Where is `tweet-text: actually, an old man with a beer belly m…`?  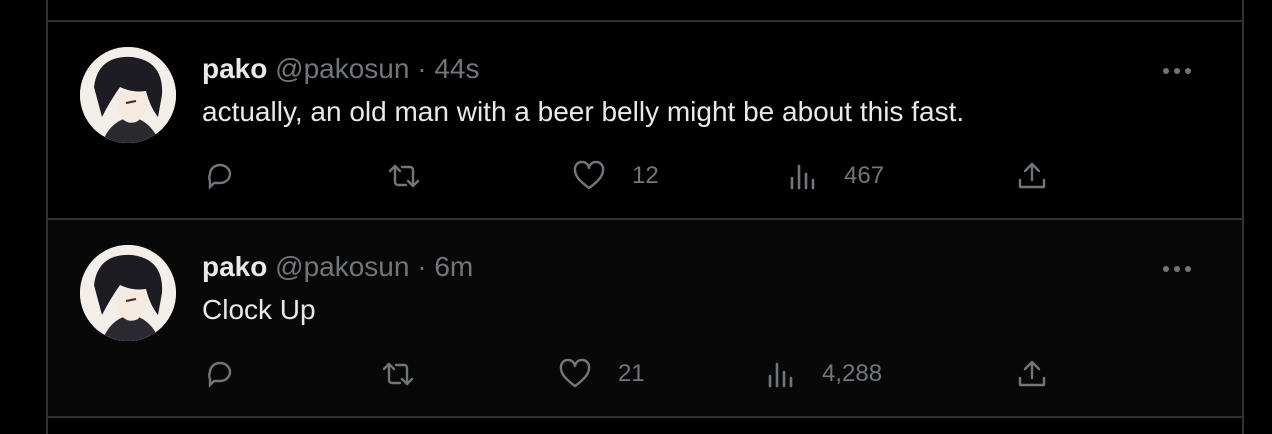
tweet-text: actually, an old man with a beer belly m… is located at coordinates (583, 111).